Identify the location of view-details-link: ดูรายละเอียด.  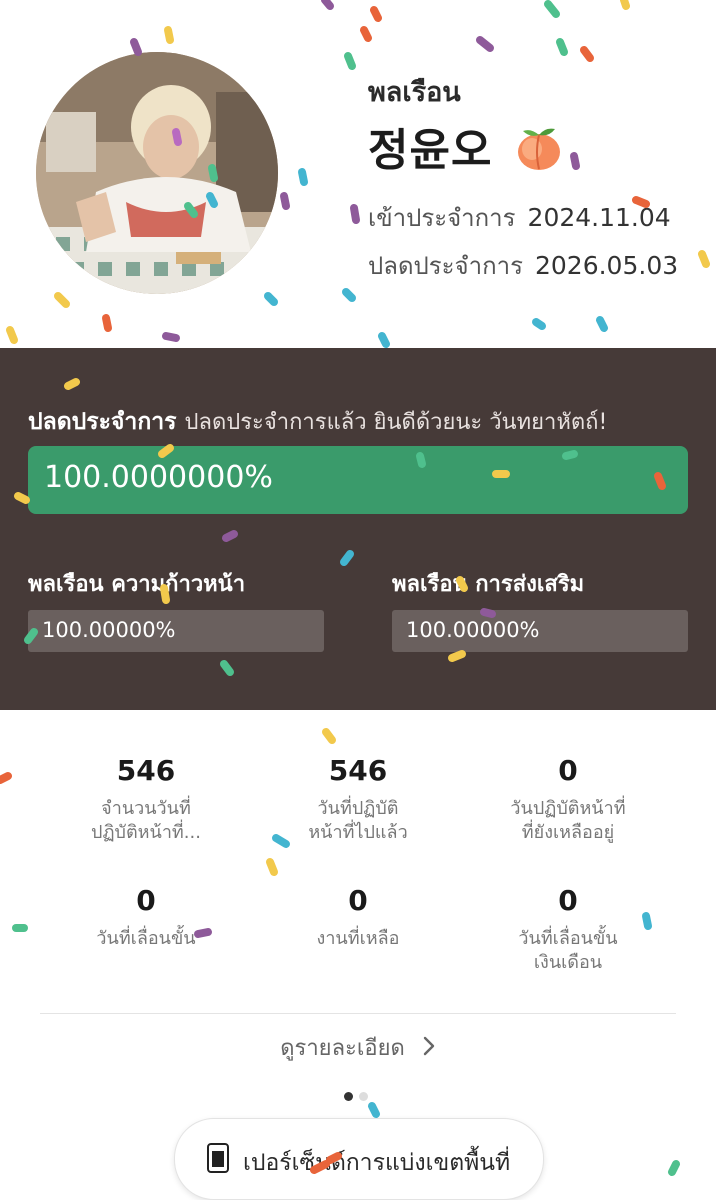
(358, 1047).